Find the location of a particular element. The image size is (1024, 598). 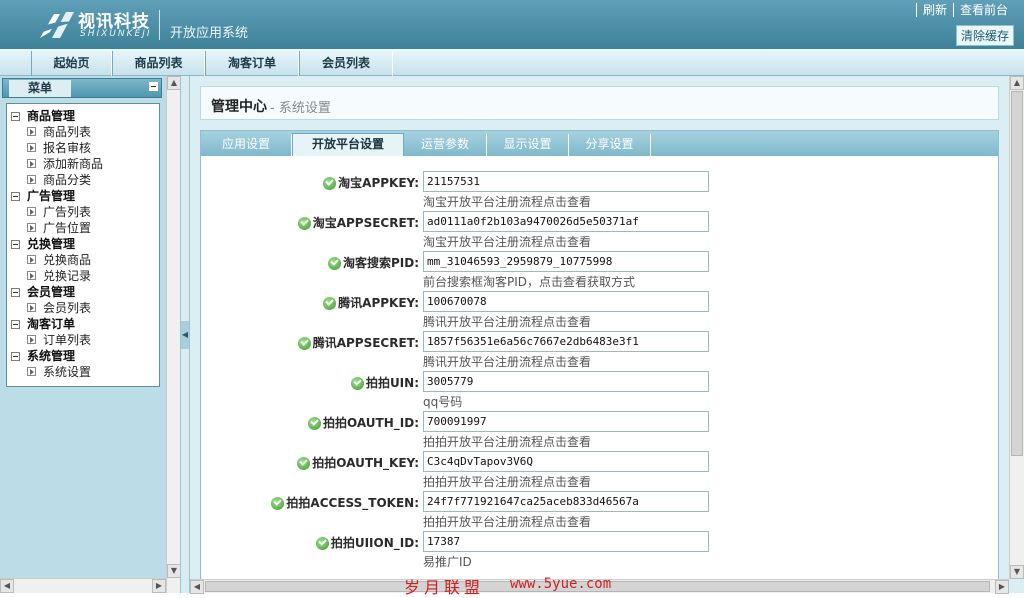

tab-open-platform: 开放平台设置 is located at coordinates (348, 144).